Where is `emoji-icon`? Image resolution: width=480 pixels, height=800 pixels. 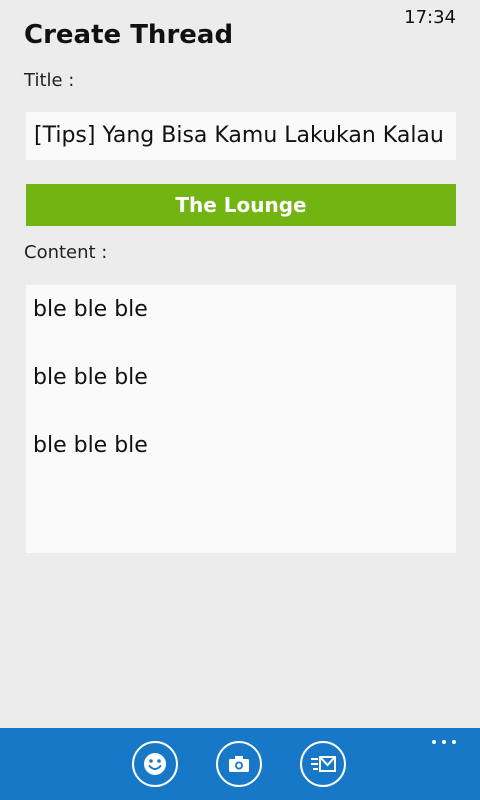 emoji-icon is located at coordinates (155, 764).